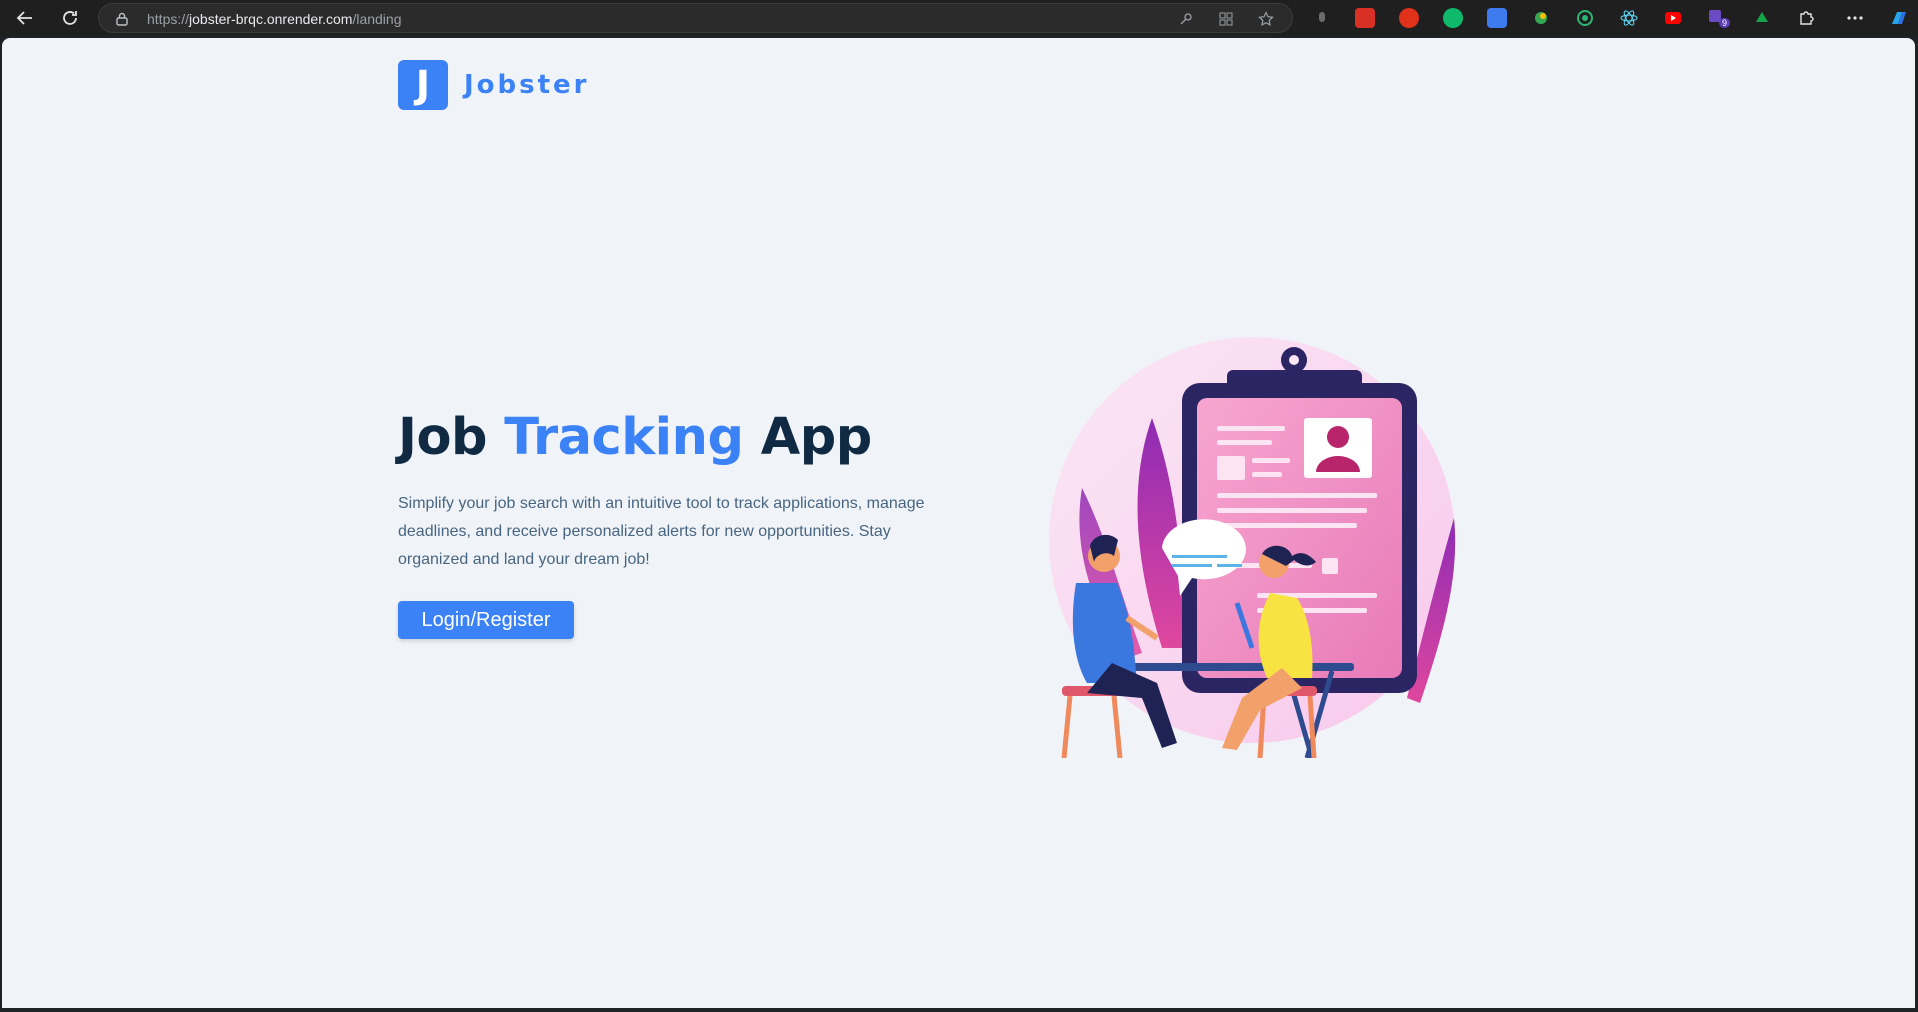  What do you see at coordinates (1409, 18) in the screenshot?
I see `extension-adblock-icon` at bounding box center [1409, 18].